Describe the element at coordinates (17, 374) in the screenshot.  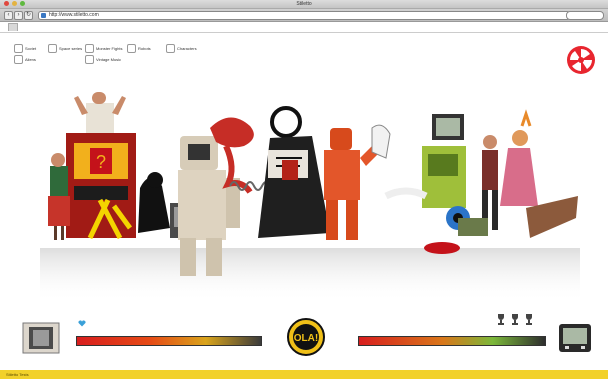
I see `footer-text: Stiletto Tests` at that location.